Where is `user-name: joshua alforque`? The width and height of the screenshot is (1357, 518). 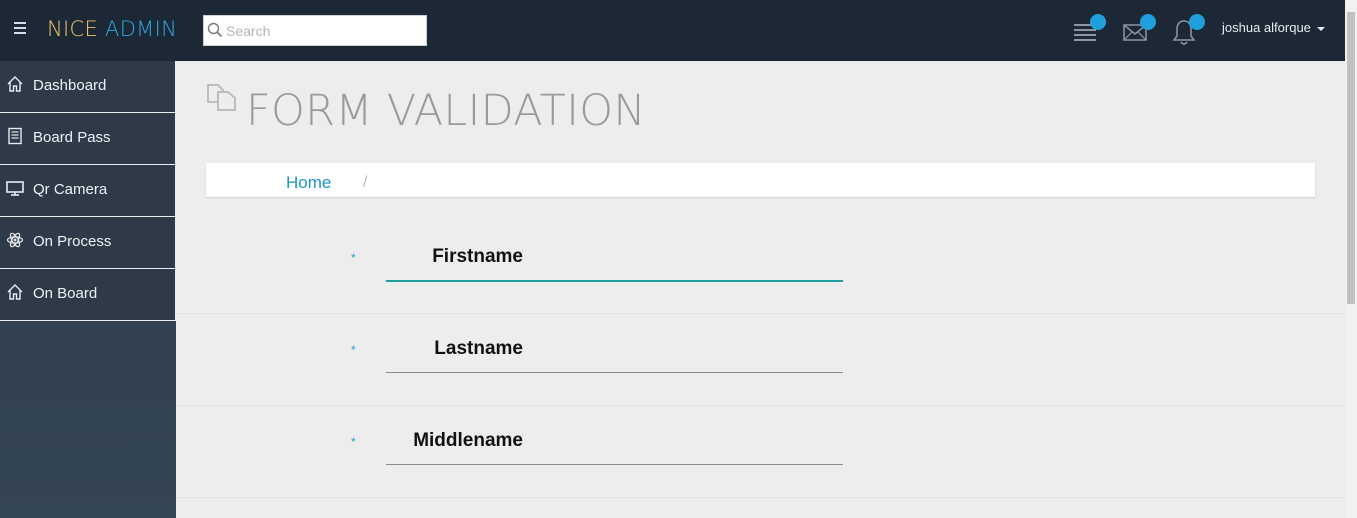
user-name: joshua alforque is located at coordinates (1266, 27).